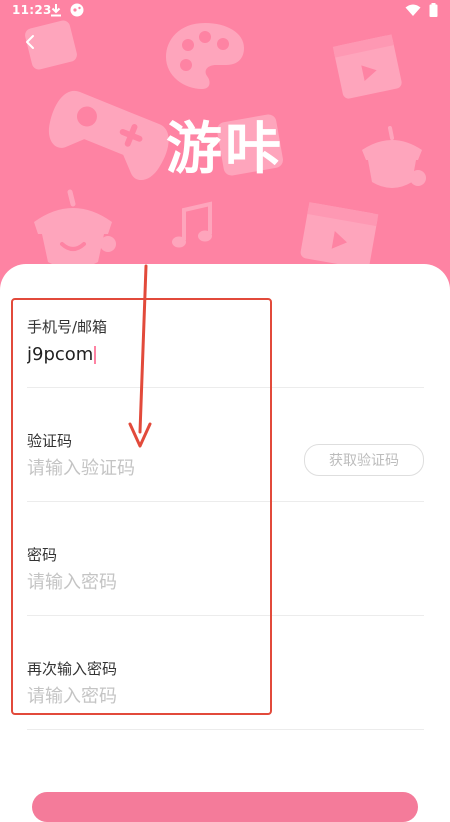 This screenshot has width=450, height=822. What do you see at coordinates (67, 327) in the screenshot?
I see `account-label: 手机号/邮箱` at bounding box center [67, 327].